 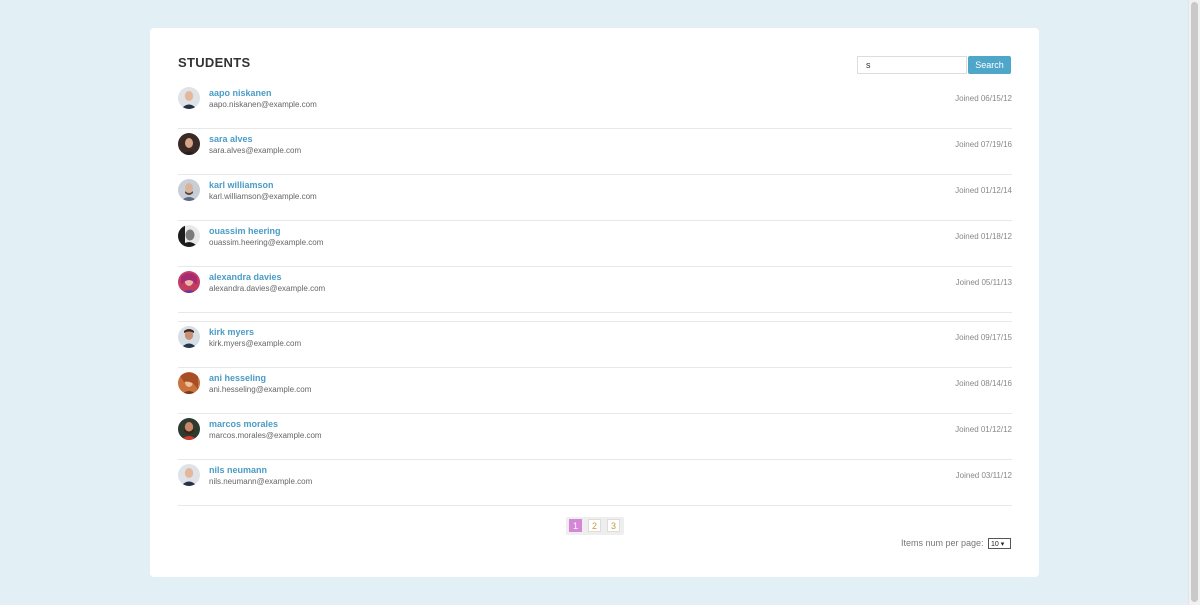 I want to click on joined-date: Joined 08/14/16, so click(x=983, y=383).